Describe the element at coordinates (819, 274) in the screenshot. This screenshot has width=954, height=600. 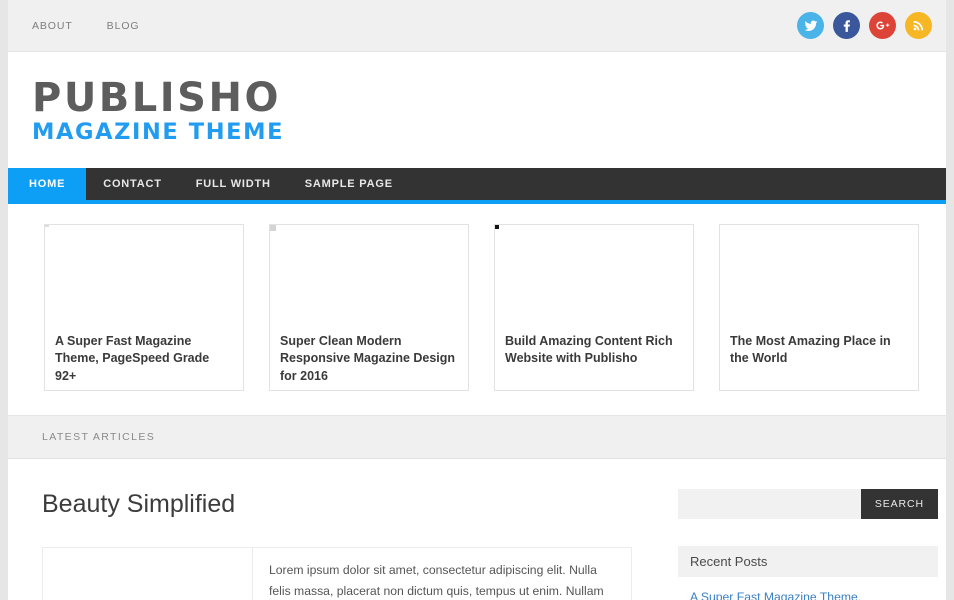
I see `green-field-windmill-photo` at that location.